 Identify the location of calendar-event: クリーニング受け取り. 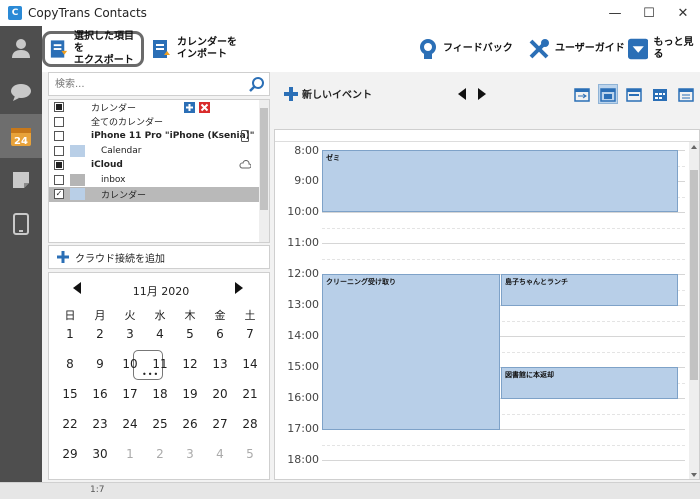
(411, 352).